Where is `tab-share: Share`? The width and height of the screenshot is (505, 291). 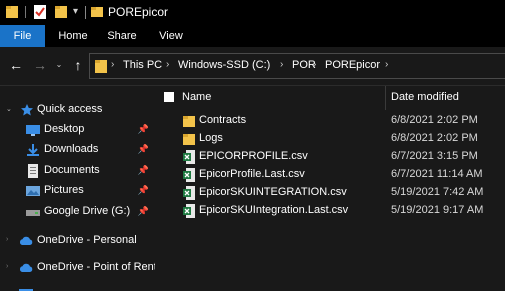
tab-share: Share is located at coordinates (122, 36).